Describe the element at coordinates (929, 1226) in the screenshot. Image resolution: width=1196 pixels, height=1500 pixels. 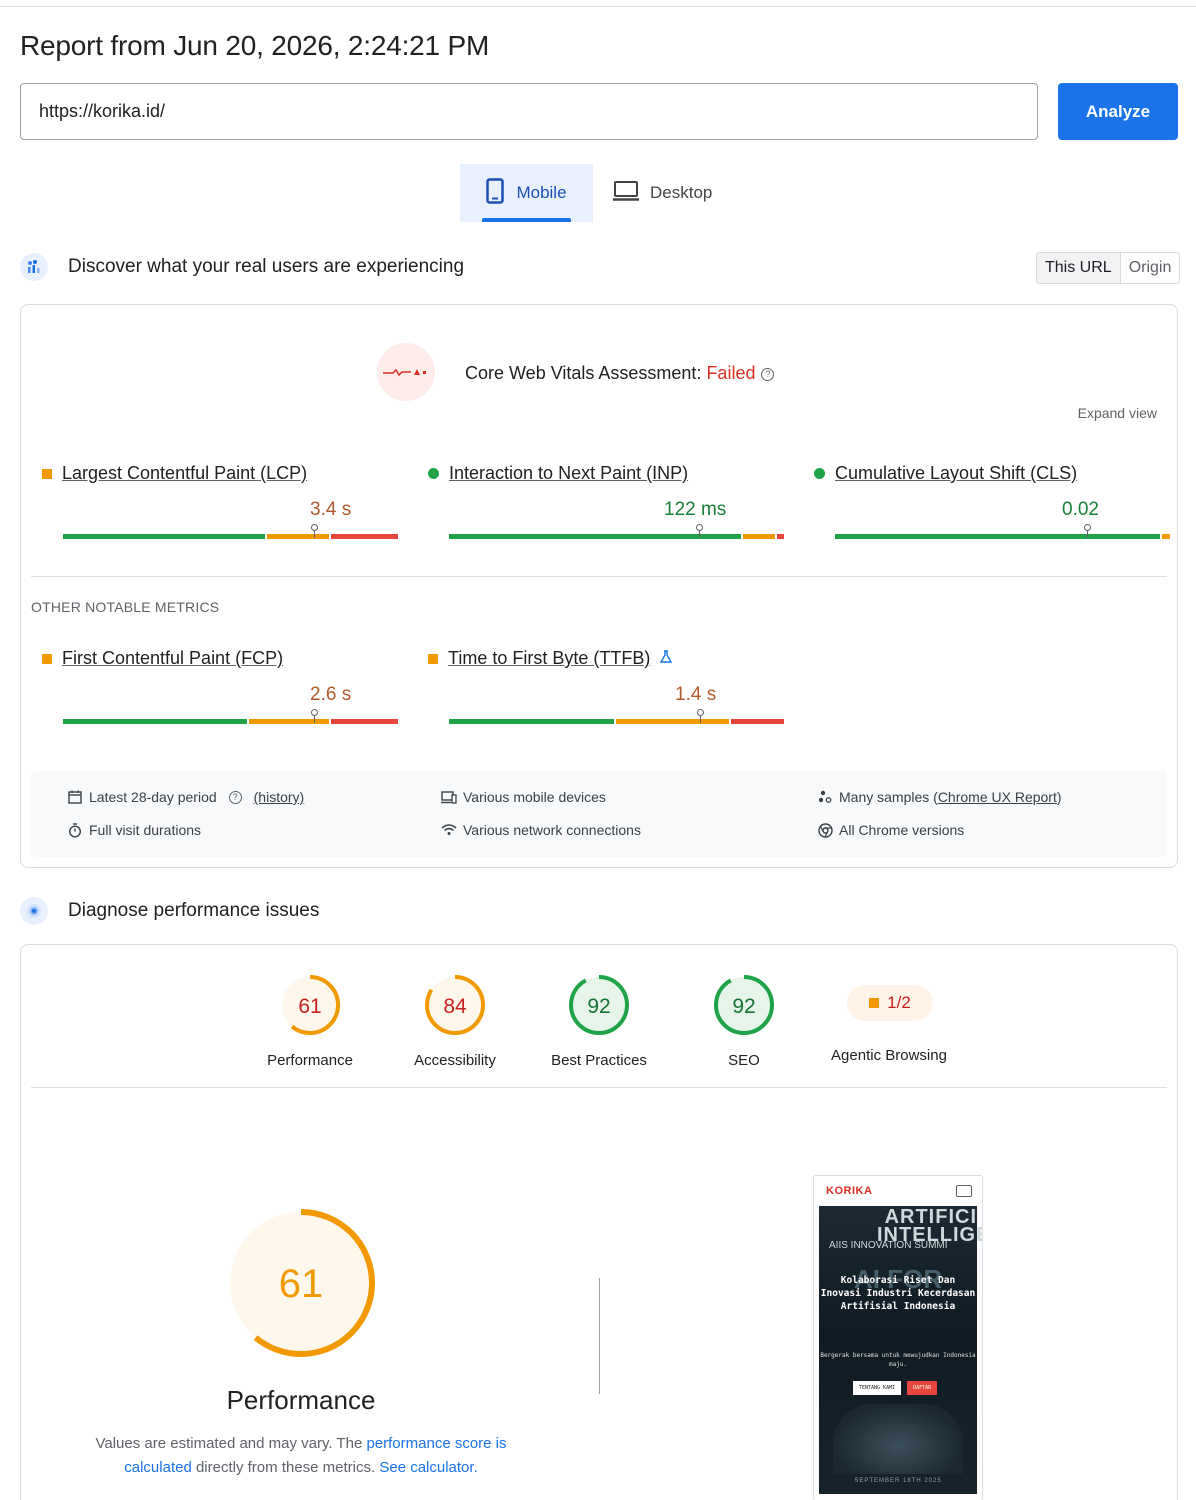
I see `hero-title: ARTIFICI INTELLIGEN` at that location.